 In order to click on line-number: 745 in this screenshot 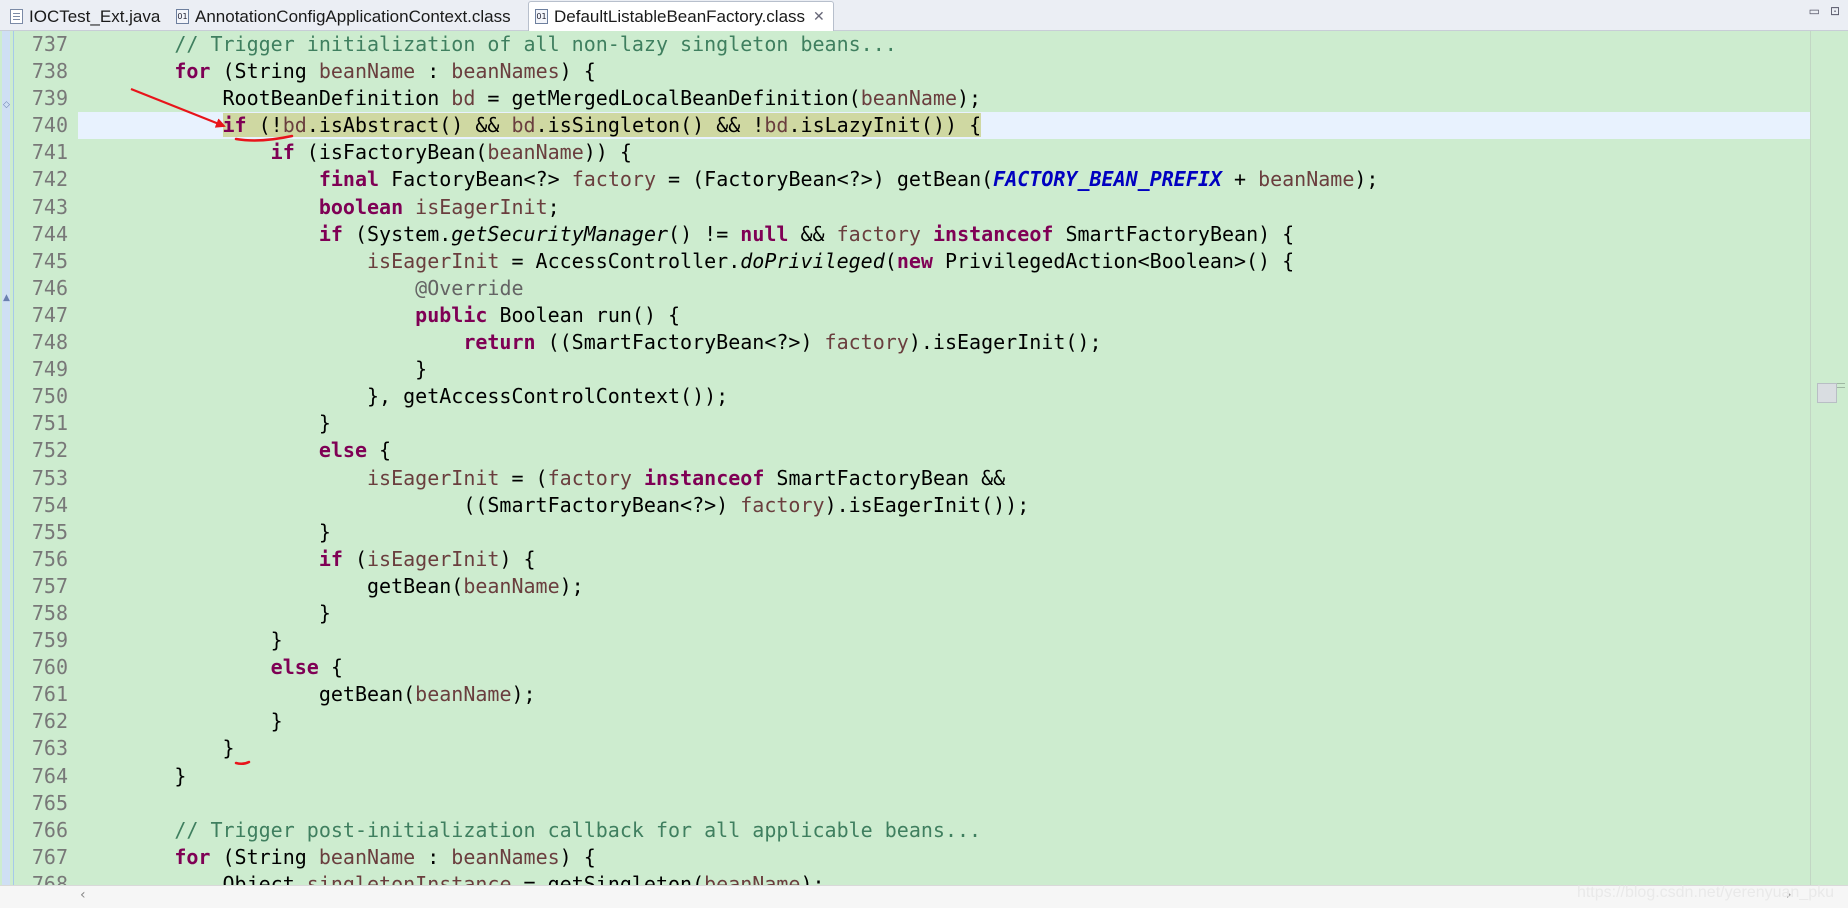, I will do `click(49, 260)`.